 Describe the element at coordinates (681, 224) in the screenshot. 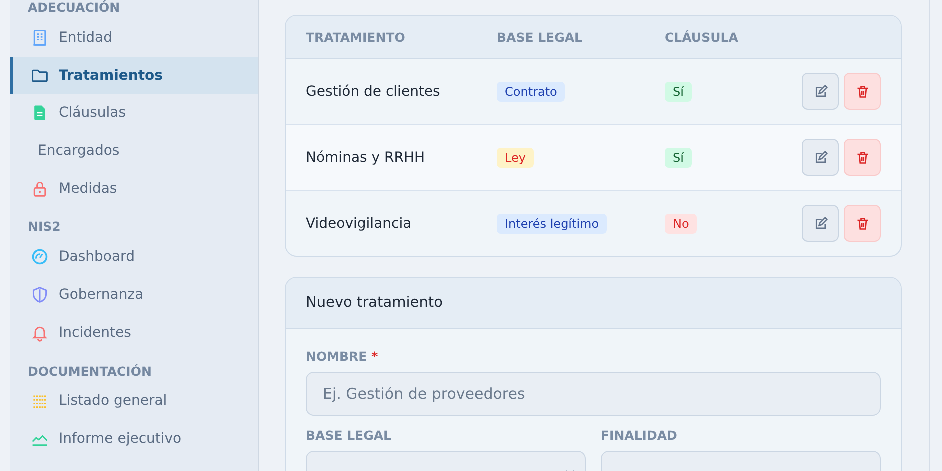

I see `clause-status-tag: No` at that location.